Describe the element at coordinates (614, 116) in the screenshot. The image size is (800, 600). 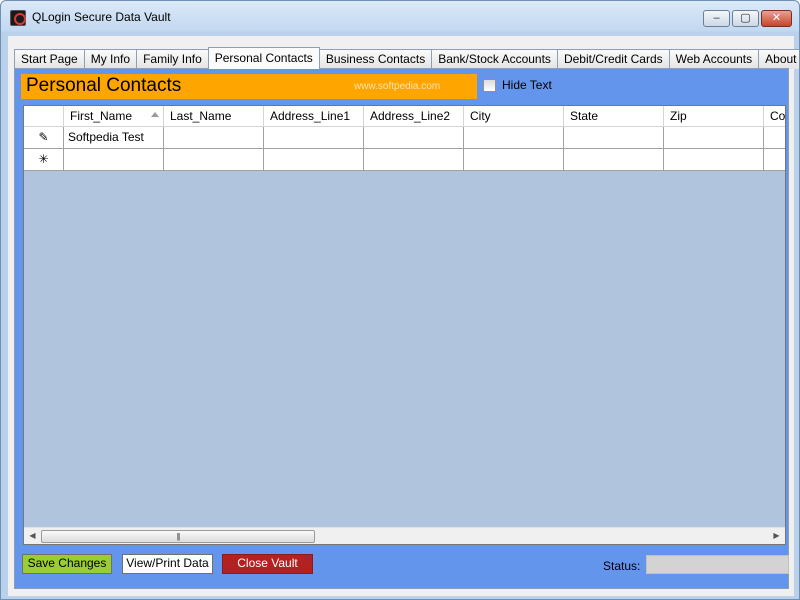
I see `column-header-state: State` at that location.